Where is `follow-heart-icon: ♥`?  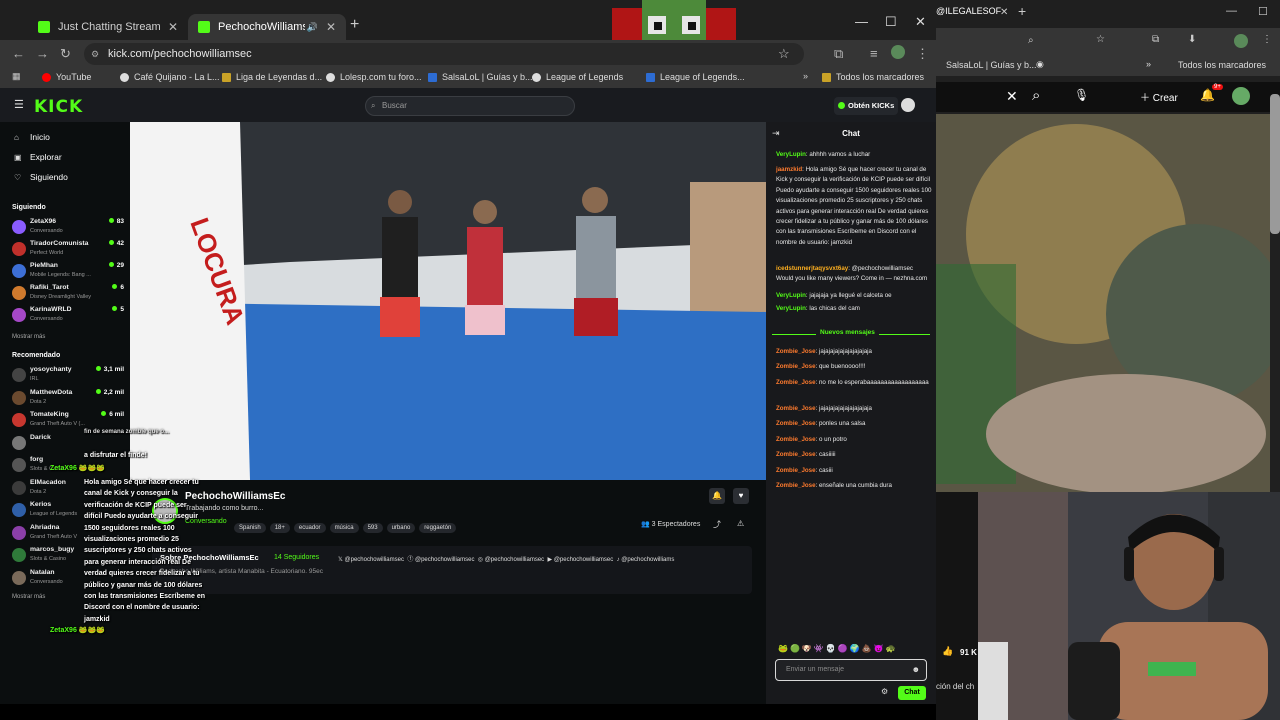 follow-heart-icon: ♥ is located at coordinates (741, 496).